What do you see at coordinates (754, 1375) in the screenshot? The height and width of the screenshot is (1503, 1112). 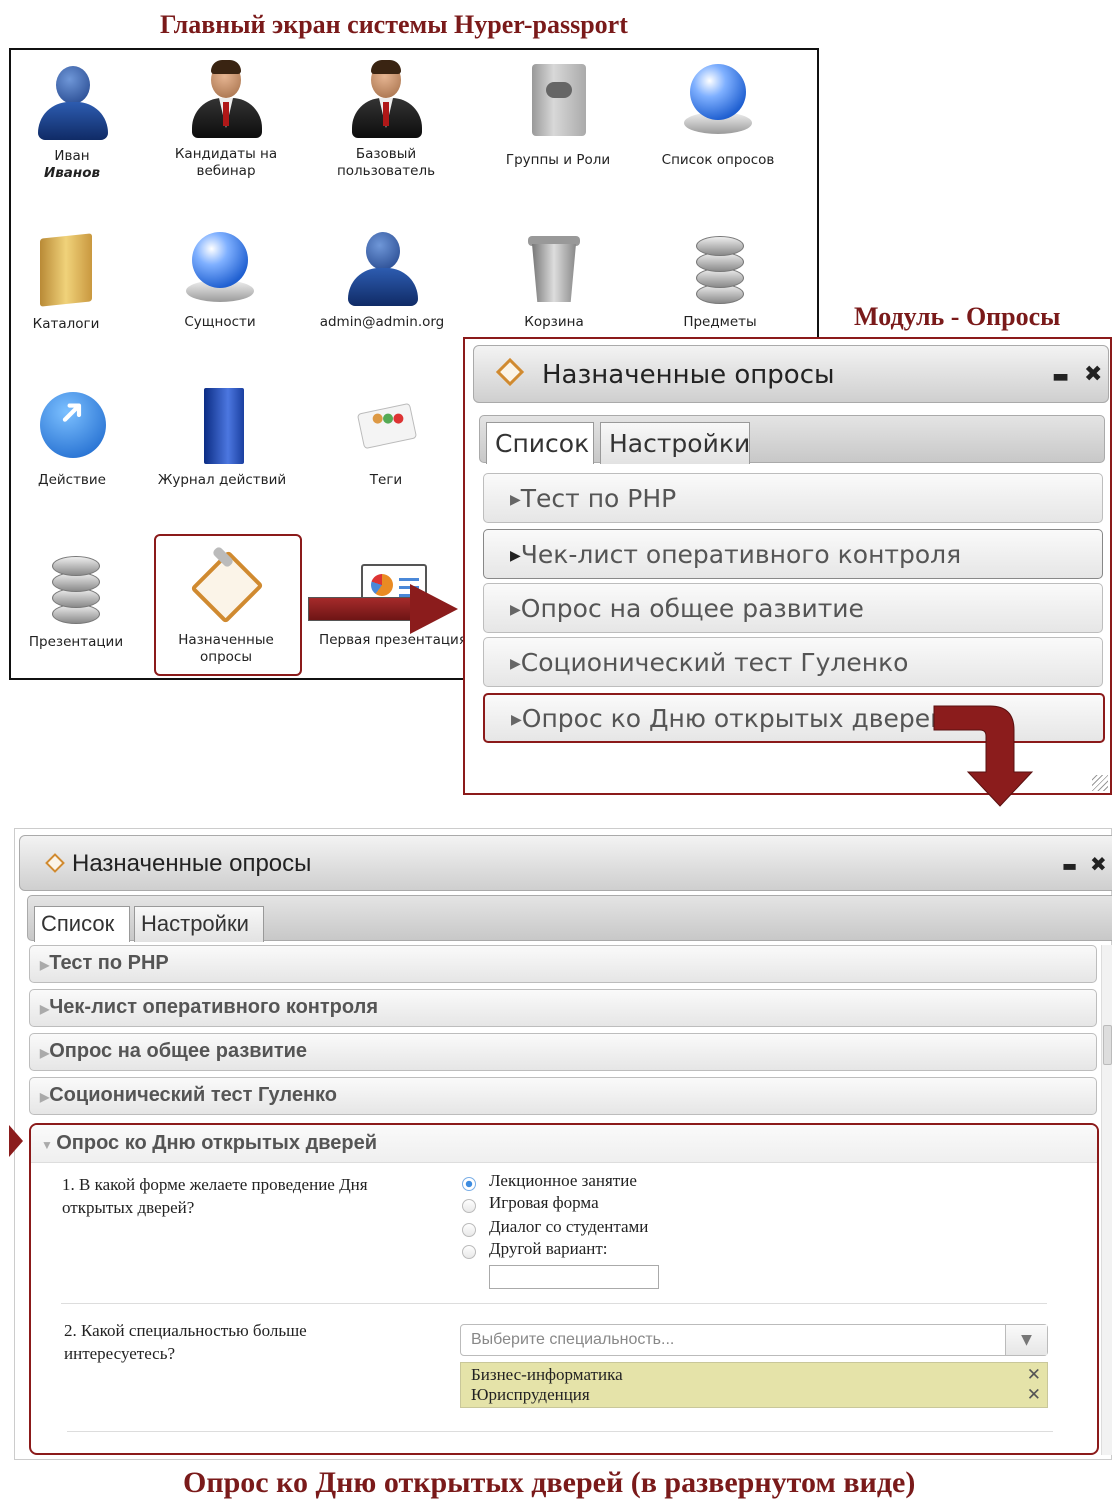 I see `selected-specialty: Бизнес-информатика ✕` at bounding box center [754, 1375].